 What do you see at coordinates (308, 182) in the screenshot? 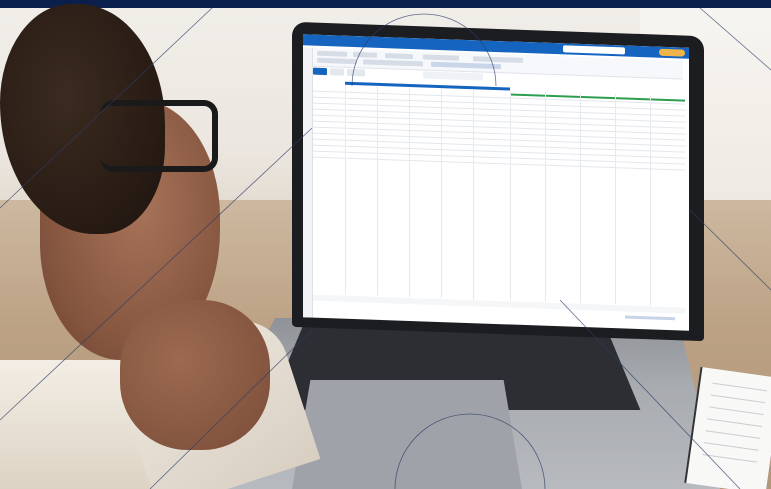
I see `app-sidebar` at bounding box center [308, 182].